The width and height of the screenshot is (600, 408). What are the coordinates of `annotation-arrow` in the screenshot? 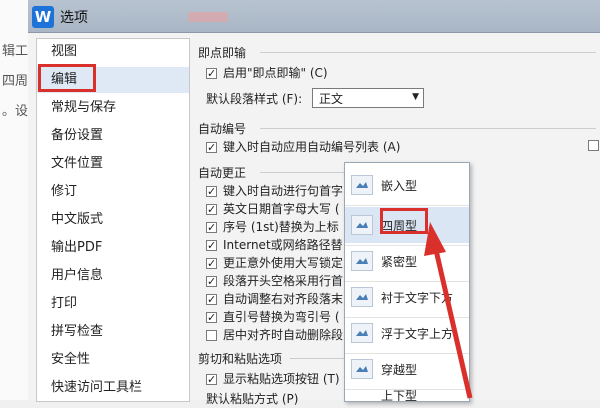 It's located at (448, 310).